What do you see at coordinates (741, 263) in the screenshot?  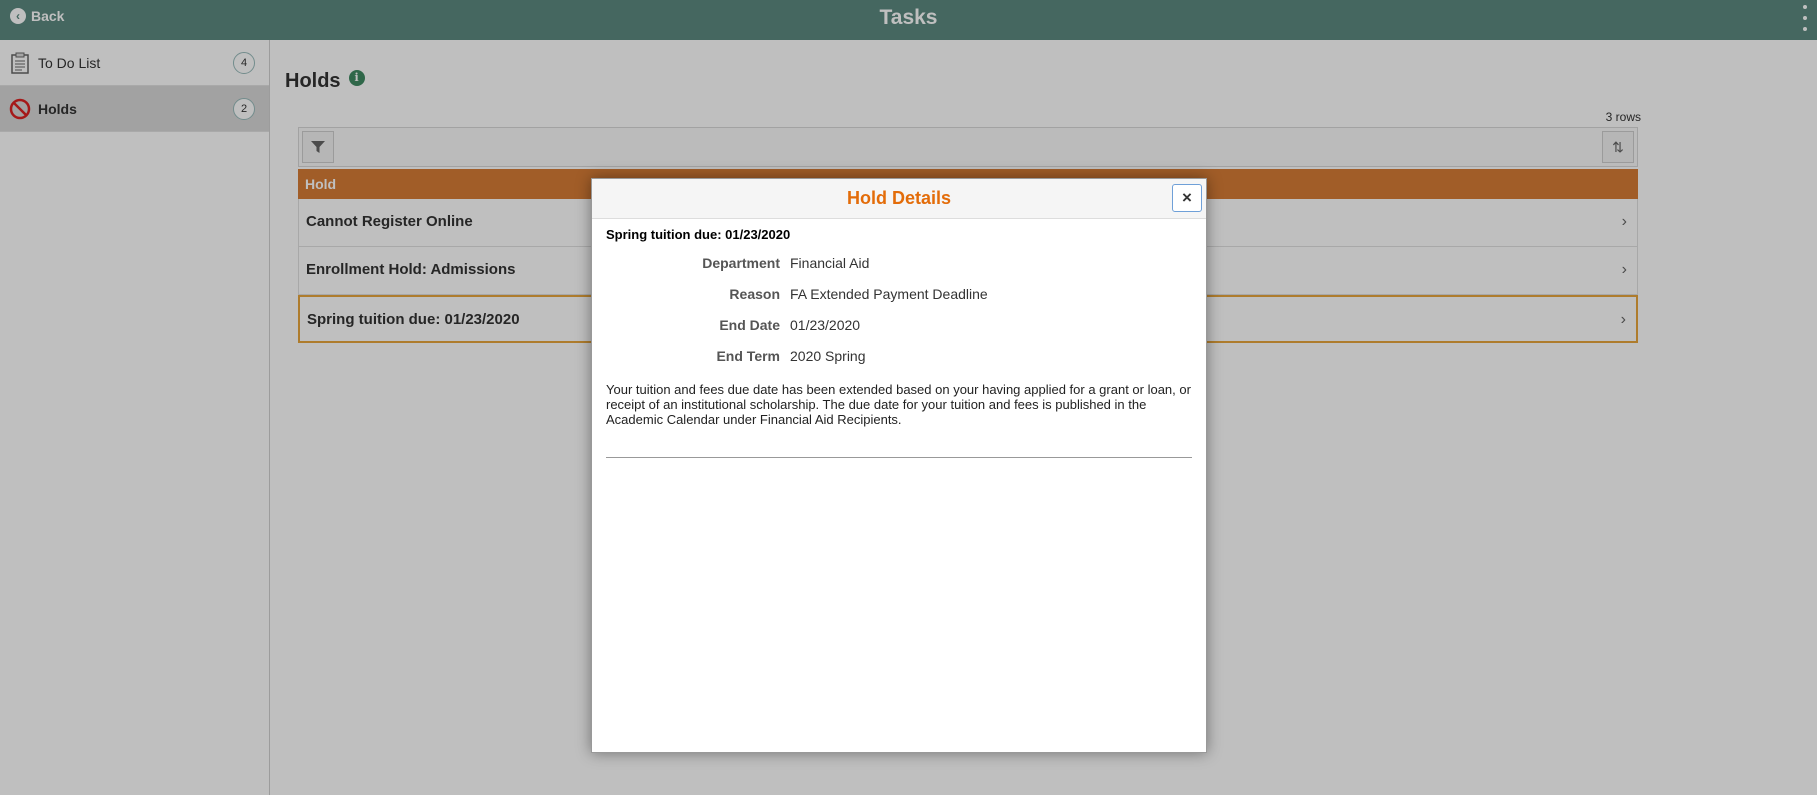 I see `detail-label: Department` at bounding box center [741, 263].